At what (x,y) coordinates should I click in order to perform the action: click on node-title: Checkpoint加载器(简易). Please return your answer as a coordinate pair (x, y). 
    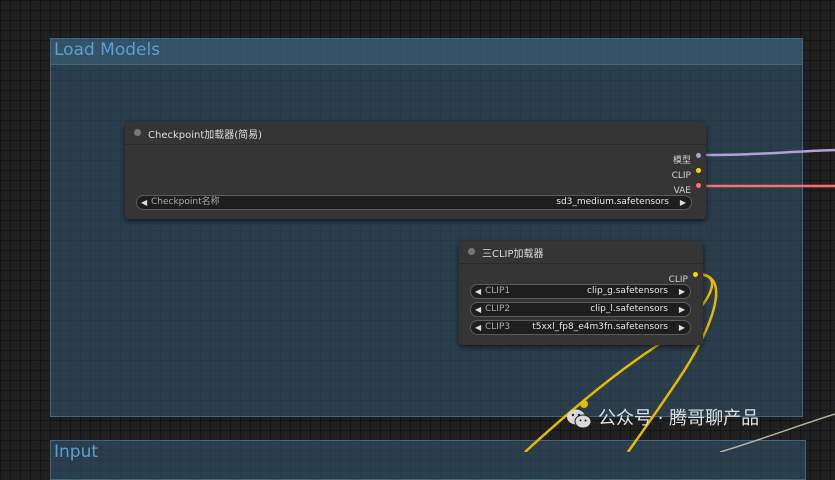
    Looking at the image, I should click on (205, 135).